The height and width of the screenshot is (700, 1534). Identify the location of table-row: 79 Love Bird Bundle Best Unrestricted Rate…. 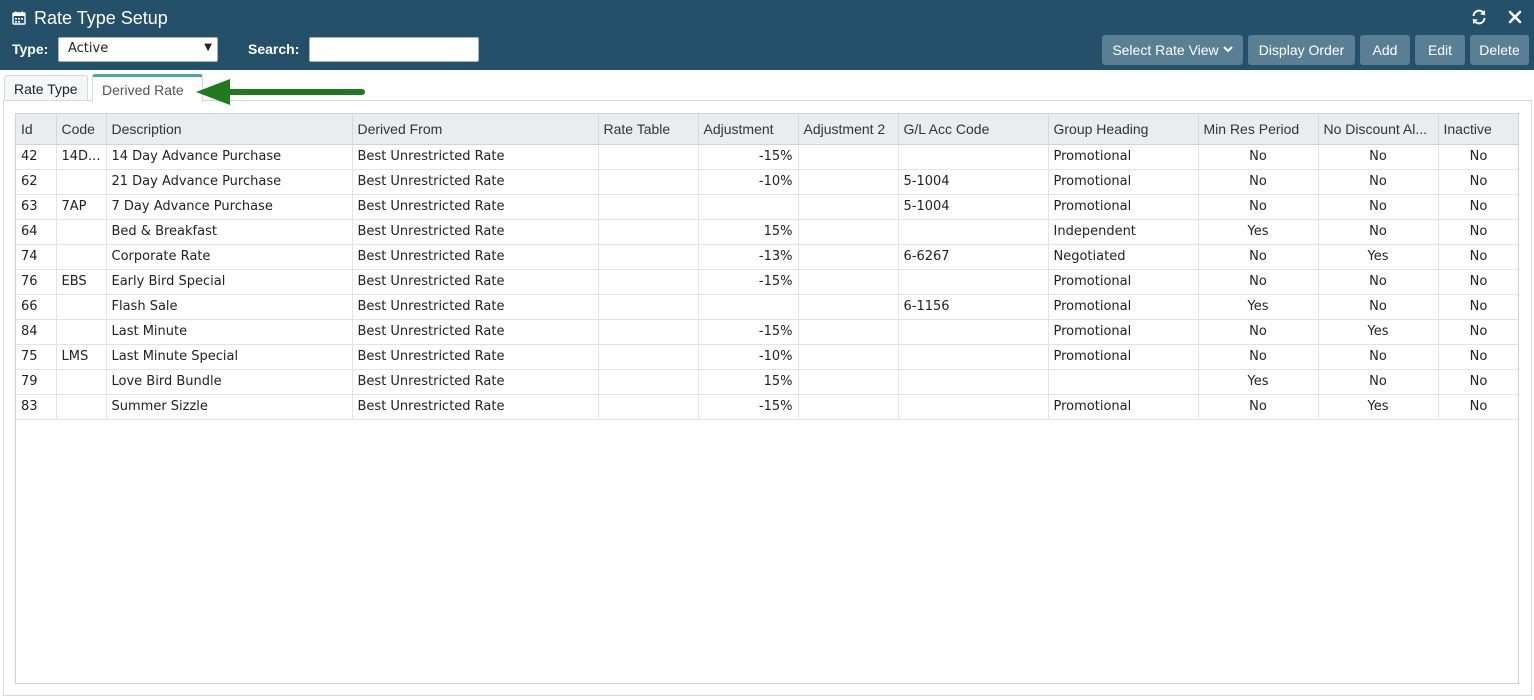
(767, 382).